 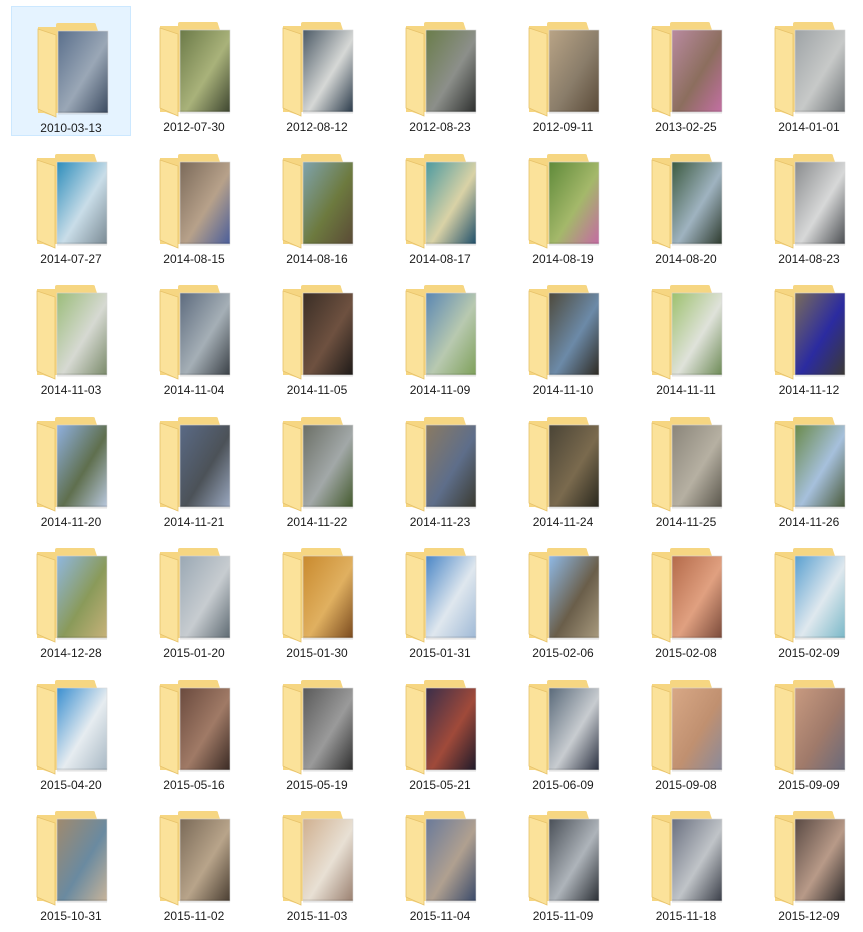 I want to click on folder-item: 2014-11-03, so click(x=71, y=334).